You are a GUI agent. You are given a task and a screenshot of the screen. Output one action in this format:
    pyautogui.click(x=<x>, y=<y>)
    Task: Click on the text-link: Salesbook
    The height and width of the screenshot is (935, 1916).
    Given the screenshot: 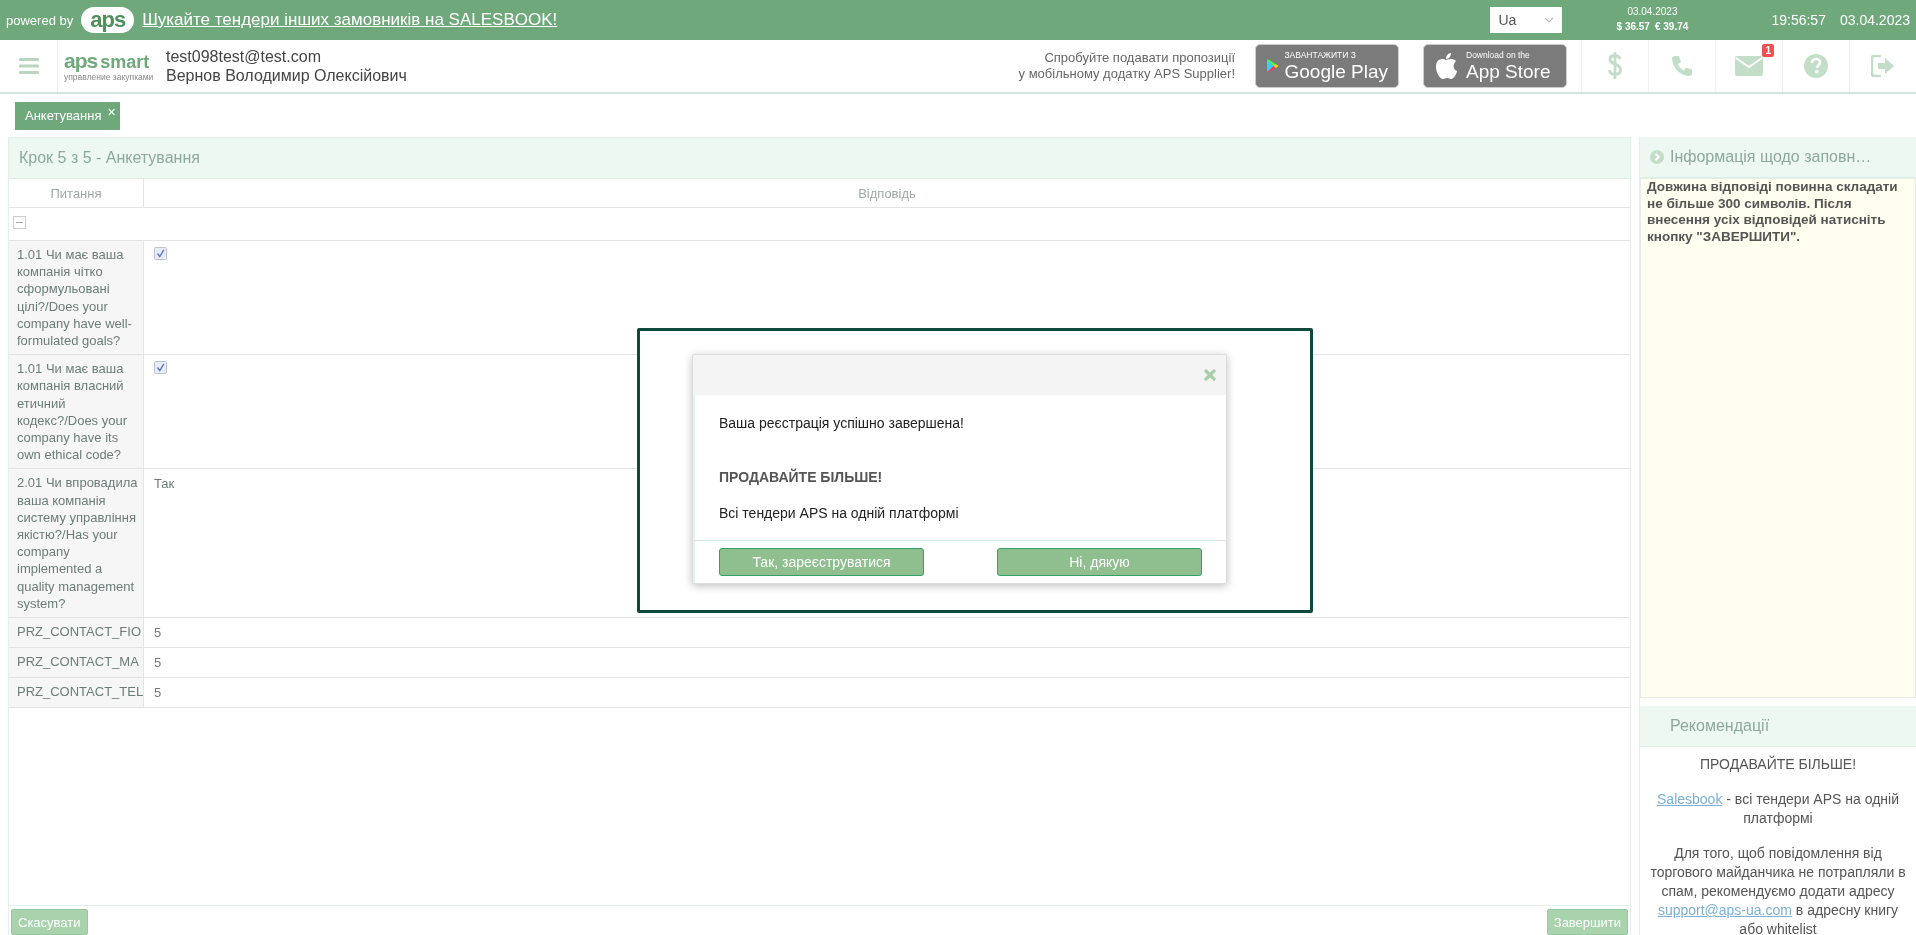 What is the action you would take?
    pyautogui.click(x=1690, y=799)
    